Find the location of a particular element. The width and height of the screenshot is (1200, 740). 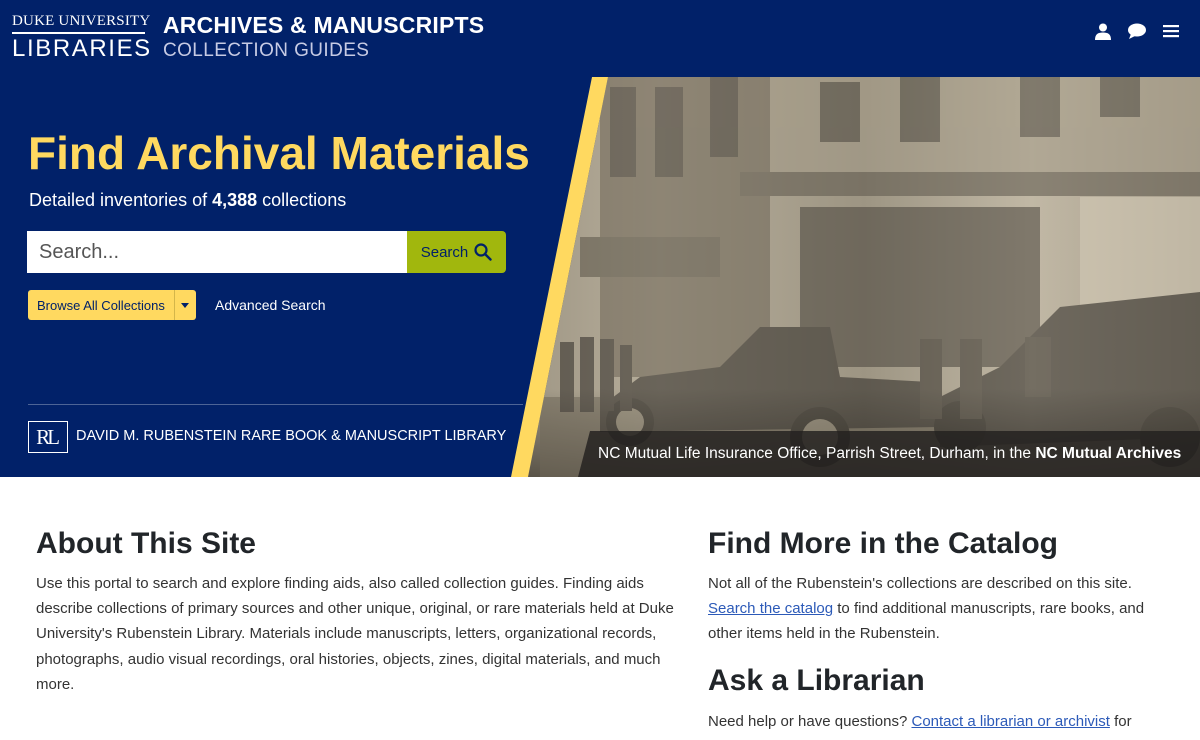

chat-icon is located at coordinates (1137, 31).